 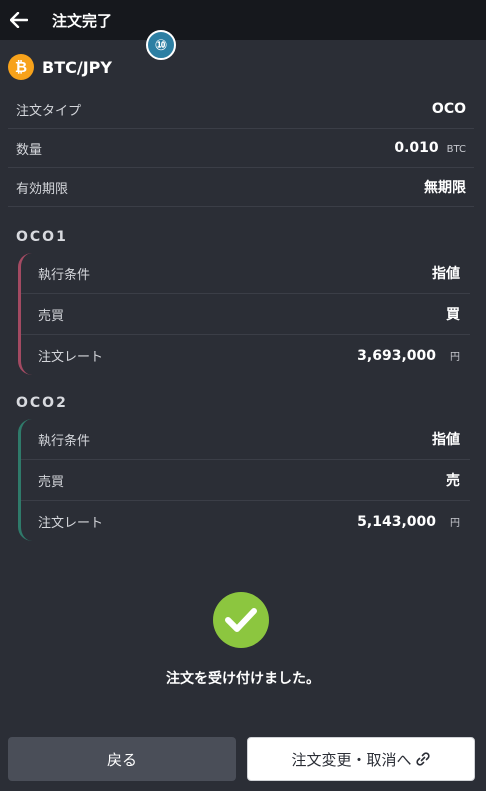 I want to click on oco2-title: OCO2, so click(x=42, y=403).